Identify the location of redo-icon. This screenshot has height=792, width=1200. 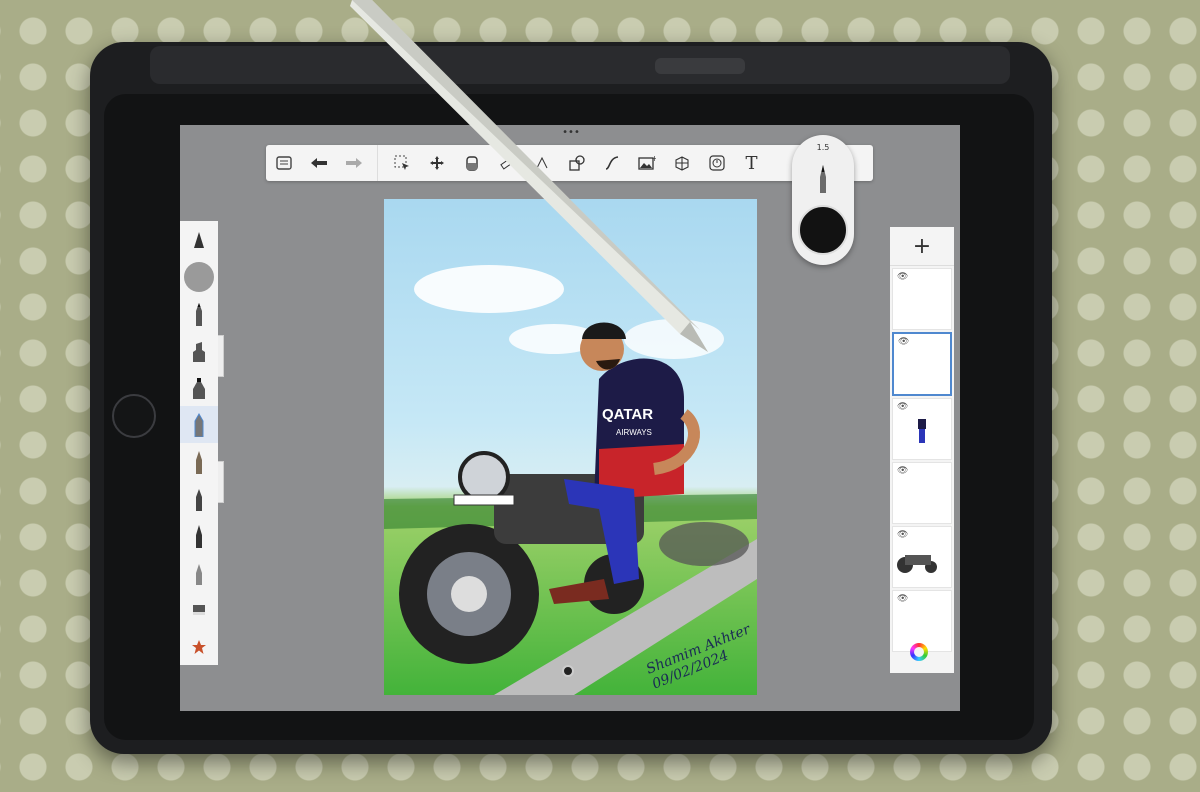
(353, 163).